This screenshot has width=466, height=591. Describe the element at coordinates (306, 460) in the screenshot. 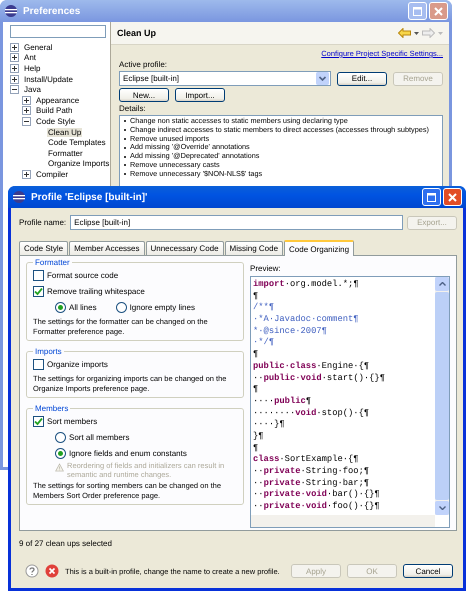

I see `code-line: class·SortExample·{¶` at that location.